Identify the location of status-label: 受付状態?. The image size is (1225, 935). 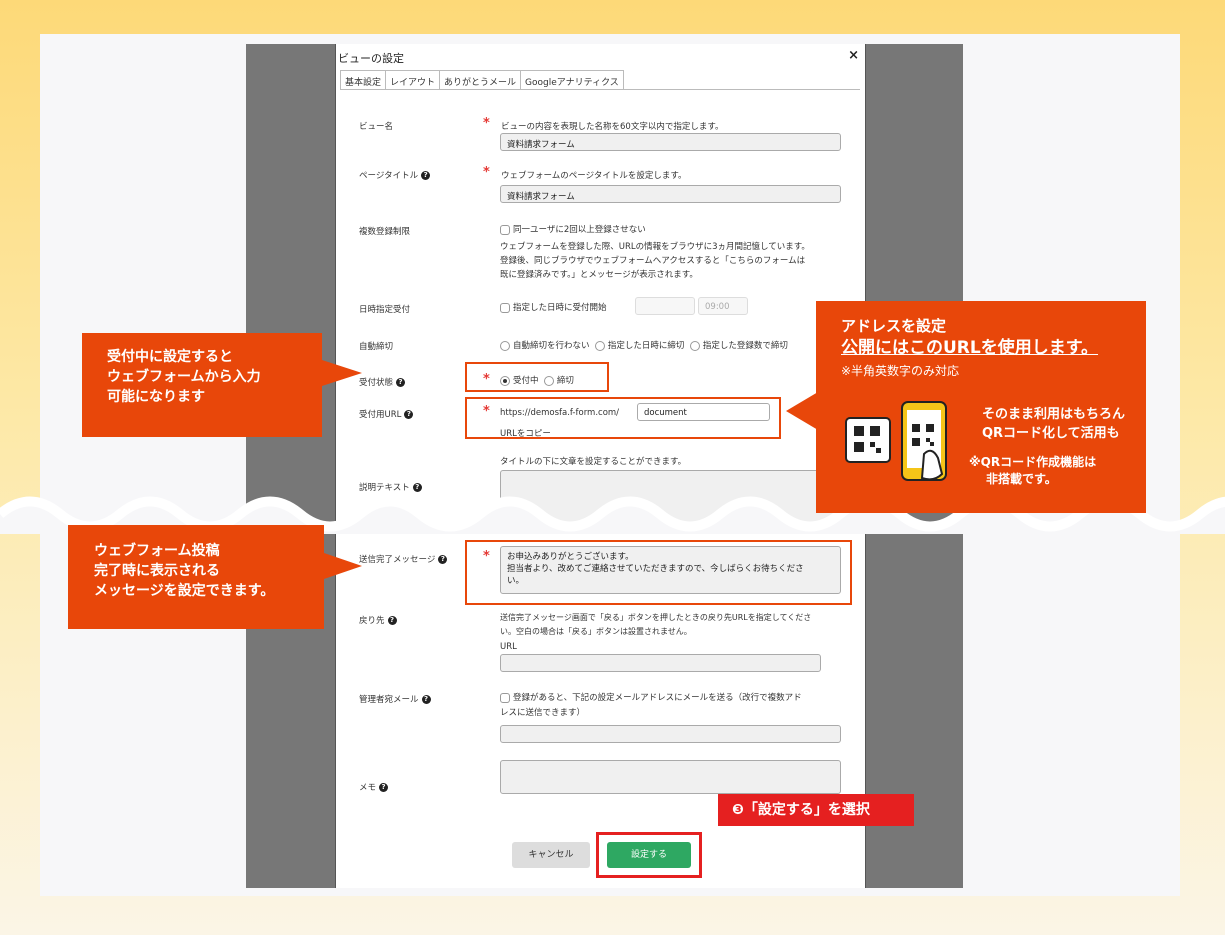
(382, 382).